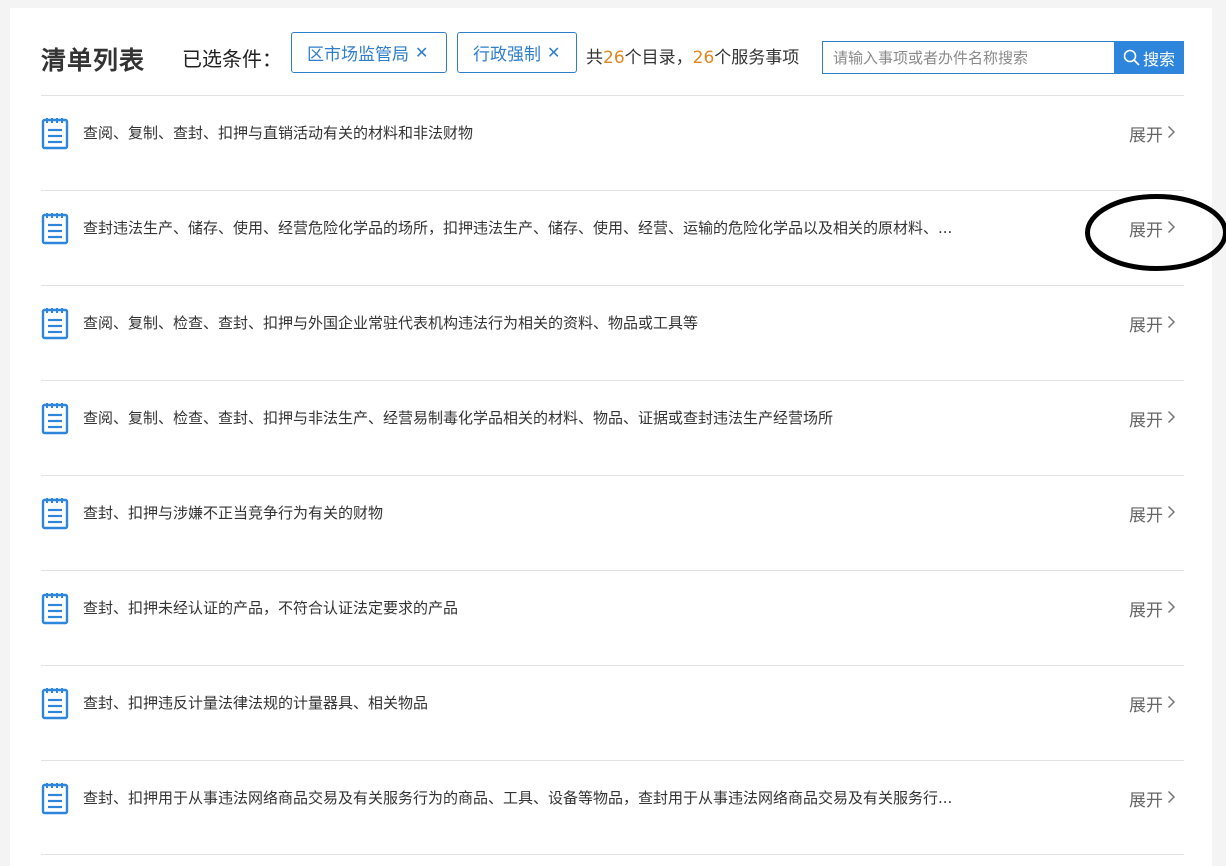 The height and width of the screenshot is (866, 1226). I want to click on filter-chip-label: 行政强制, so click(507, 55).